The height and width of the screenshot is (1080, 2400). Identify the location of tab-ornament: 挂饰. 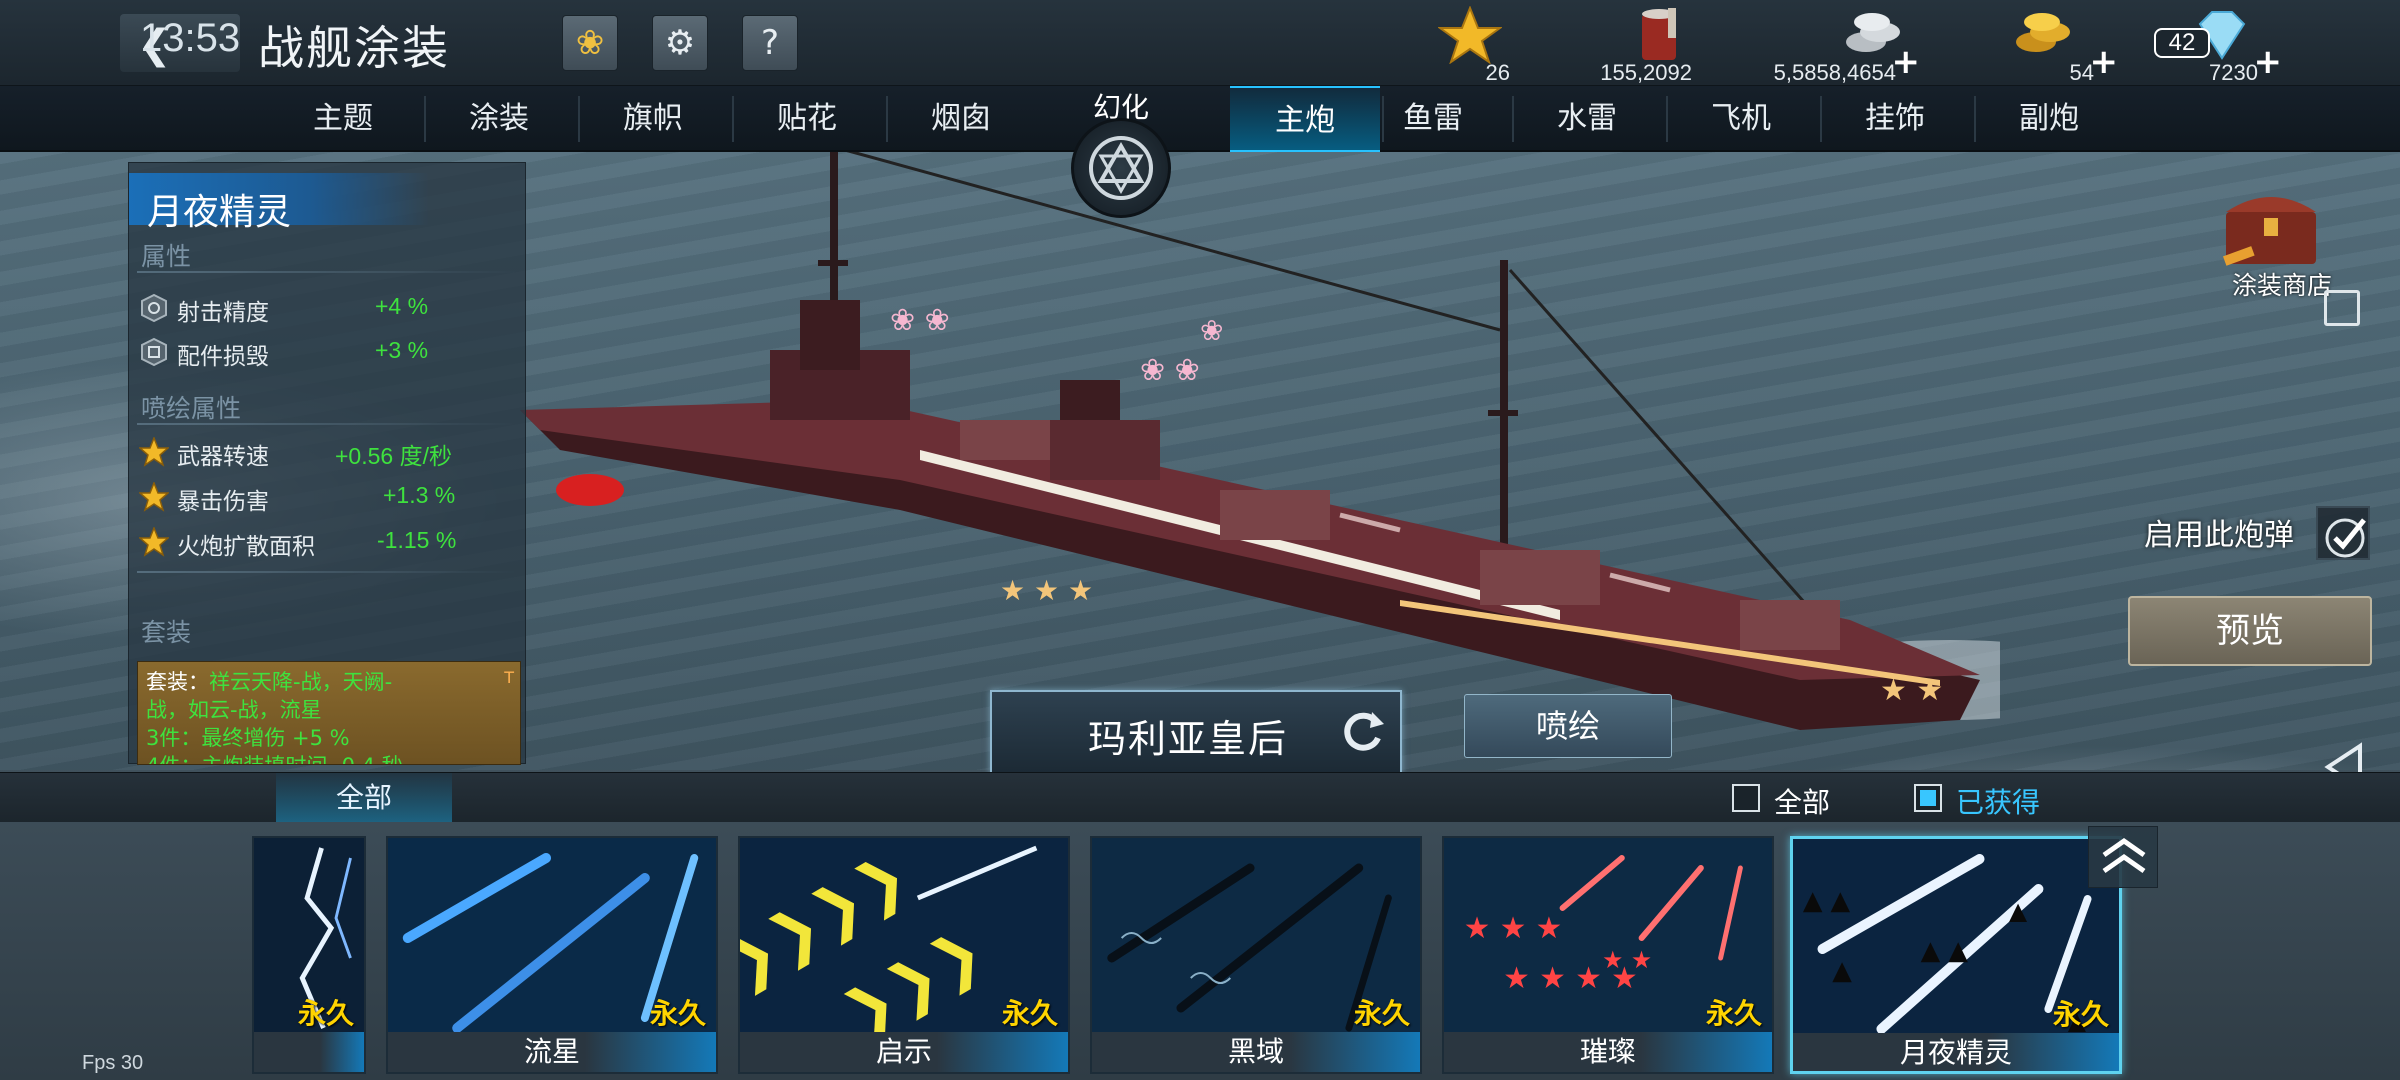
(1895, 119).